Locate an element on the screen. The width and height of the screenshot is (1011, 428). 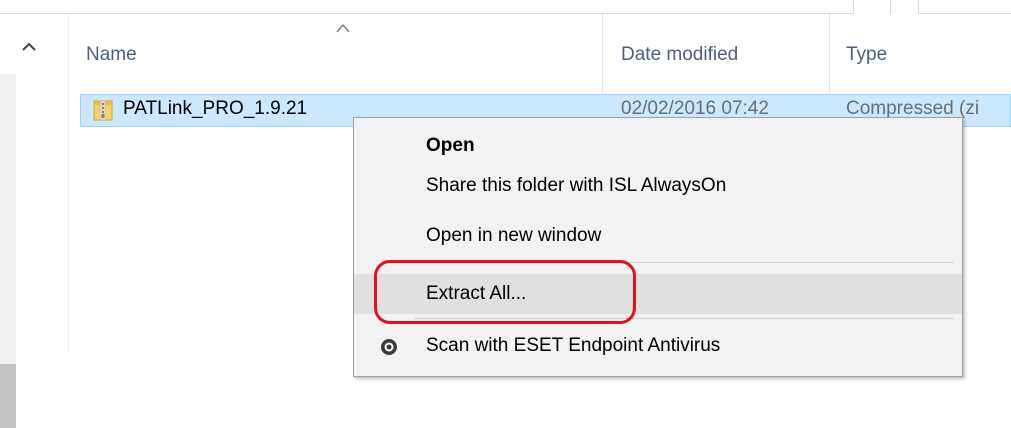
menu-item-label: Open is located at coordinates (450, 145).